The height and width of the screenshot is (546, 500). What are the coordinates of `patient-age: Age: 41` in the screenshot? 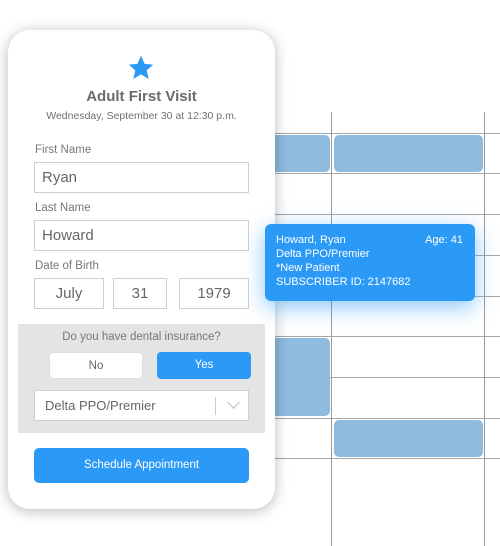 It's located at (444, 240).